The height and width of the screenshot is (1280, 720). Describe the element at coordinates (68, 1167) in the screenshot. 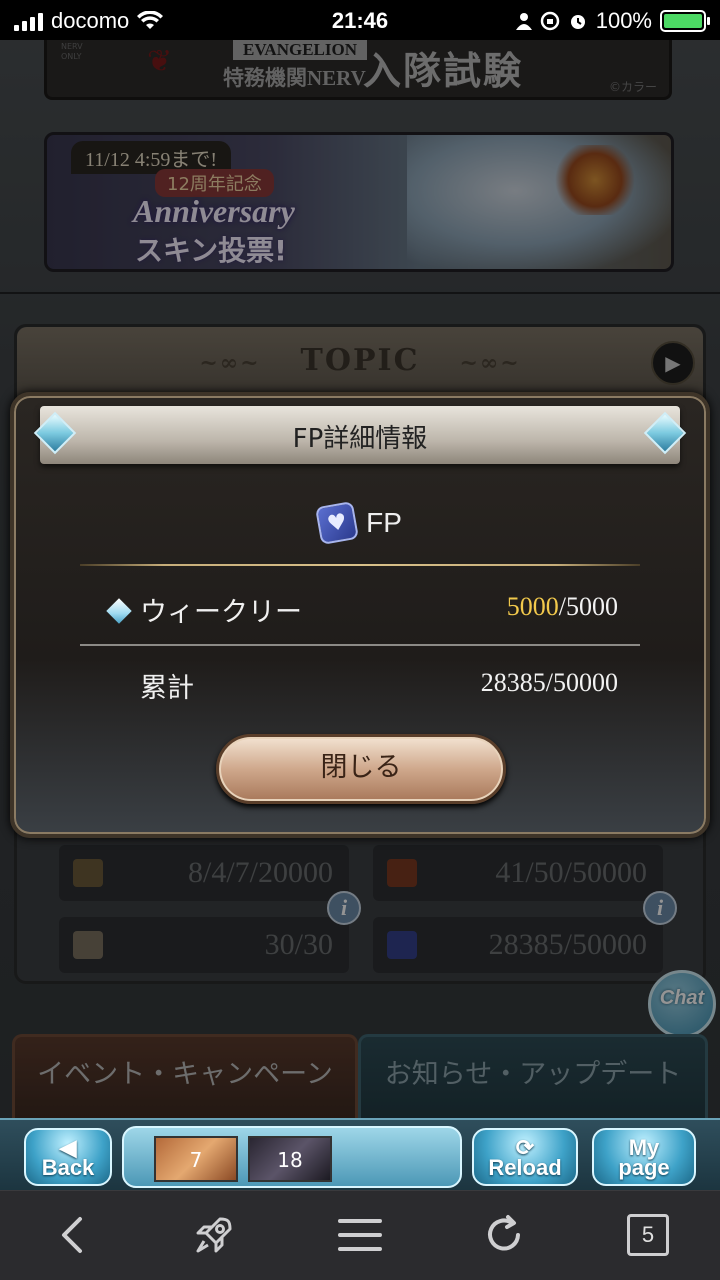

I see `back-label: Back` at that location.